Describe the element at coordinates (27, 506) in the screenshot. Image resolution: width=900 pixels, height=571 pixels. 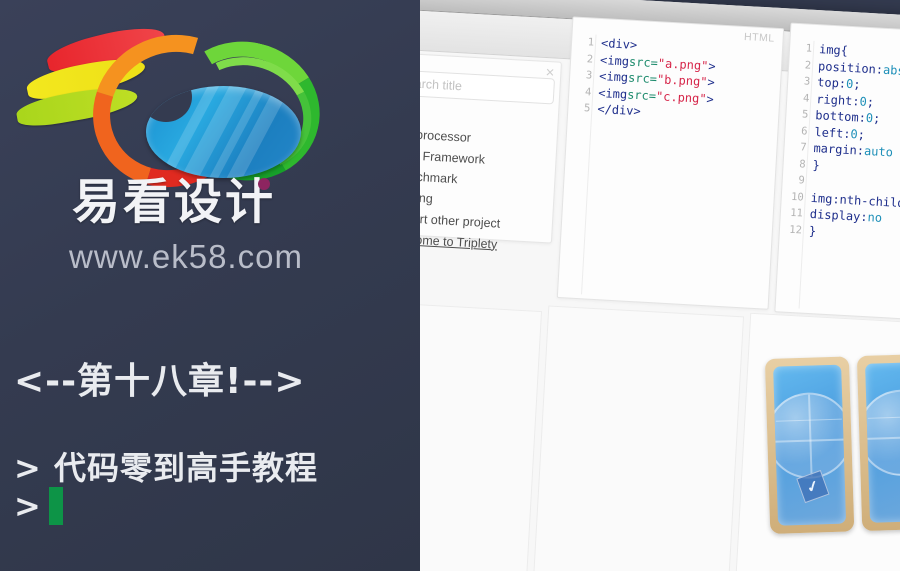
I see `prompt-symbol: >` at that location.